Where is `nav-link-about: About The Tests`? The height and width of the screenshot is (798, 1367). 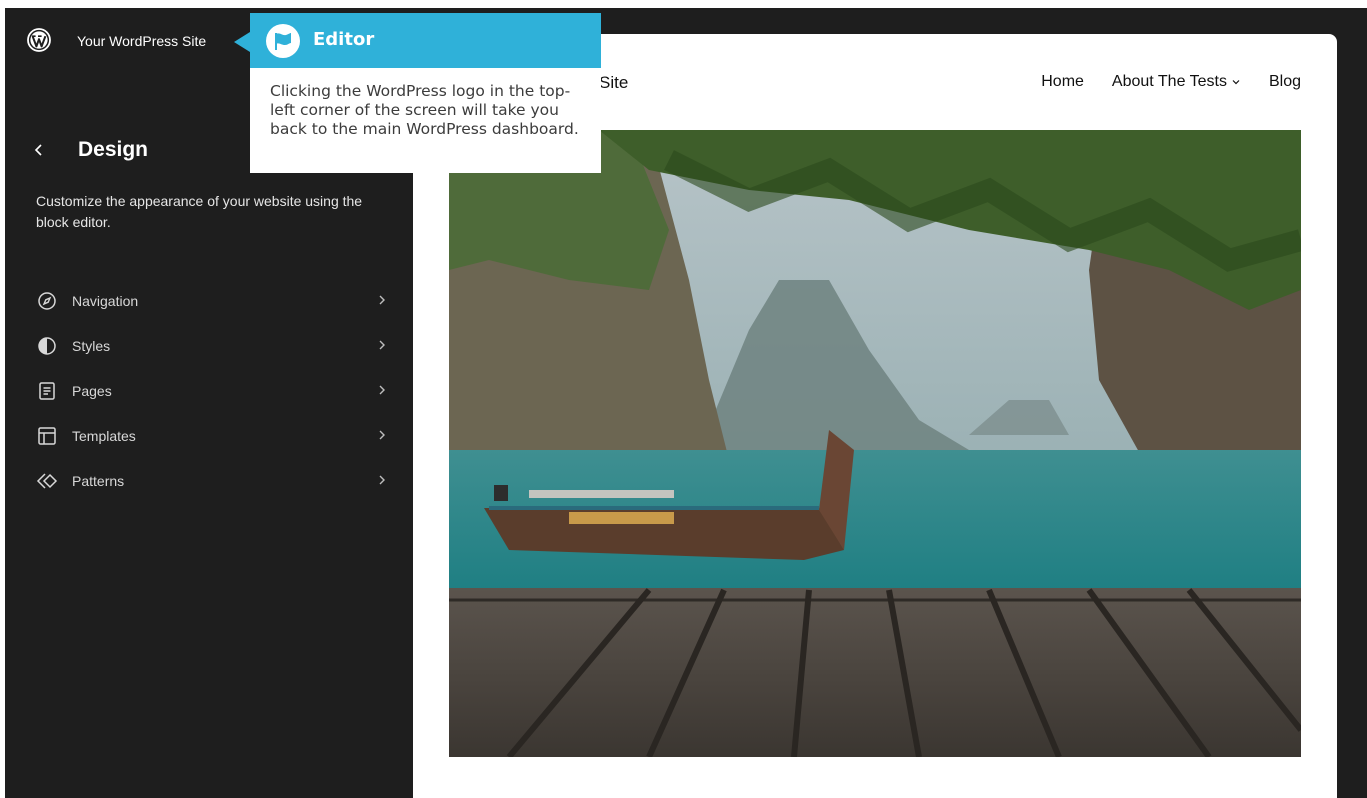
nav-link-about: About The Tests is located at coordinates (1176, 82).